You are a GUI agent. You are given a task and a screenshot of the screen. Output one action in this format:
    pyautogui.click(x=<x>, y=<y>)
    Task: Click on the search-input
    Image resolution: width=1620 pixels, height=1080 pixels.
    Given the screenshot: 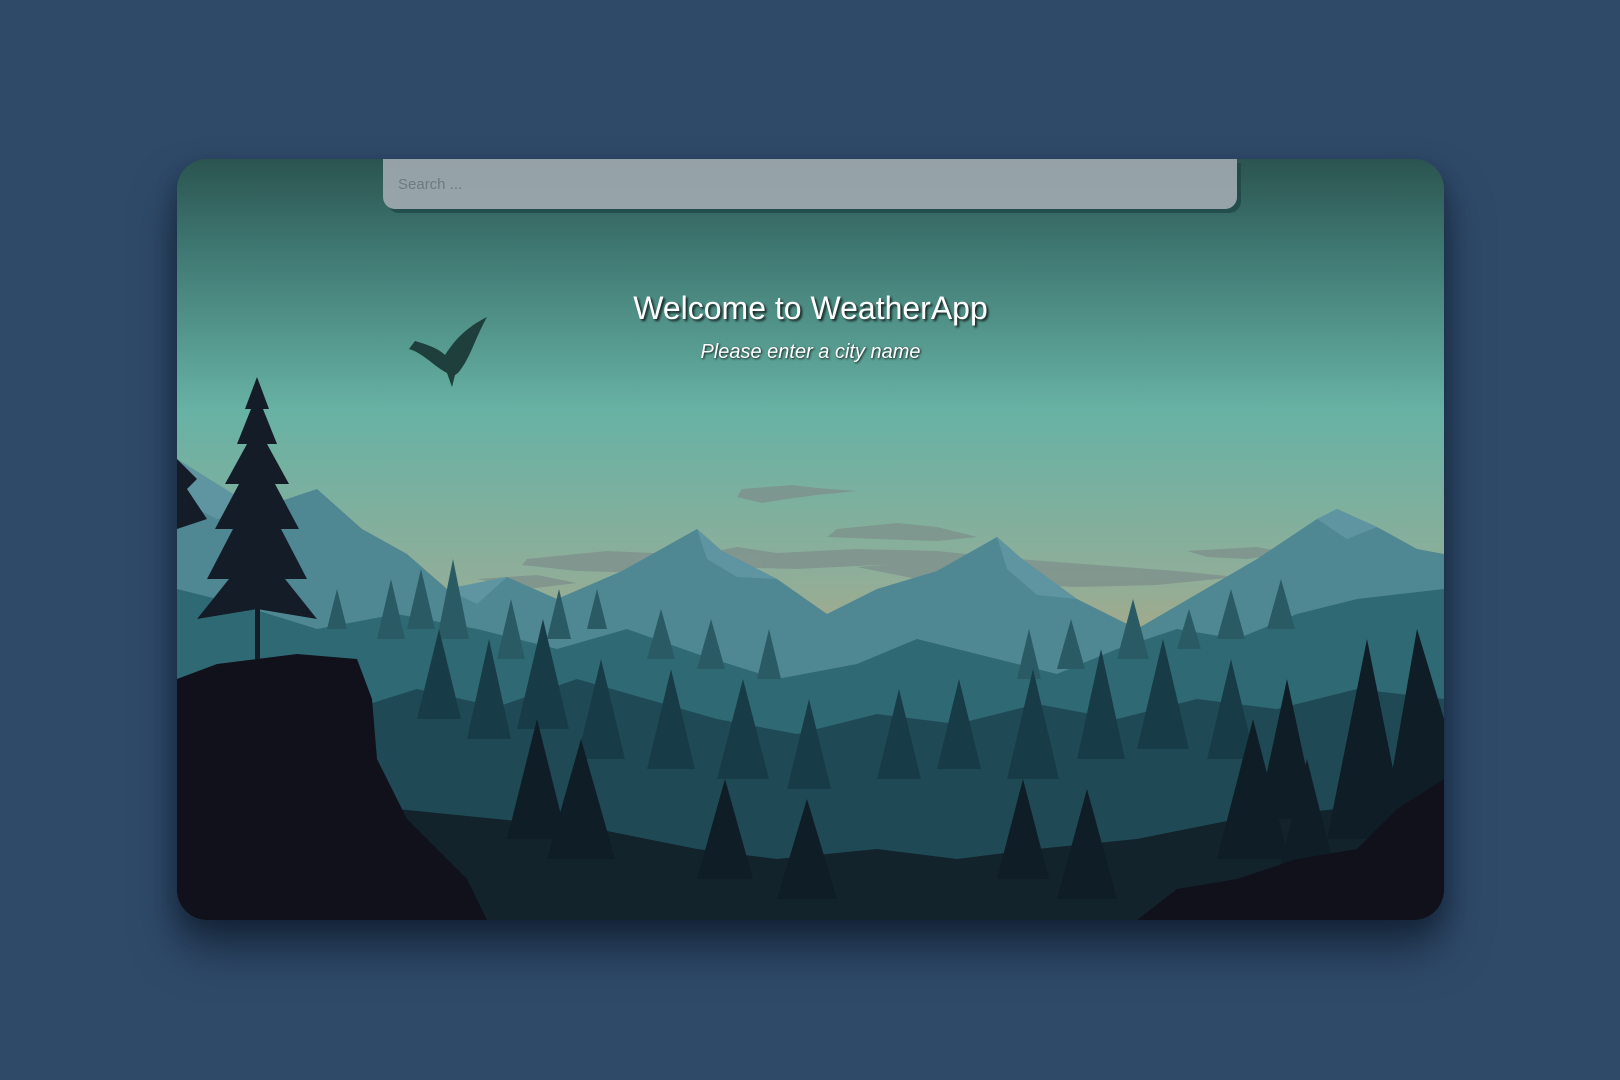 What is the action you would take?
    pyautogui.click(x=810, y=184)
    